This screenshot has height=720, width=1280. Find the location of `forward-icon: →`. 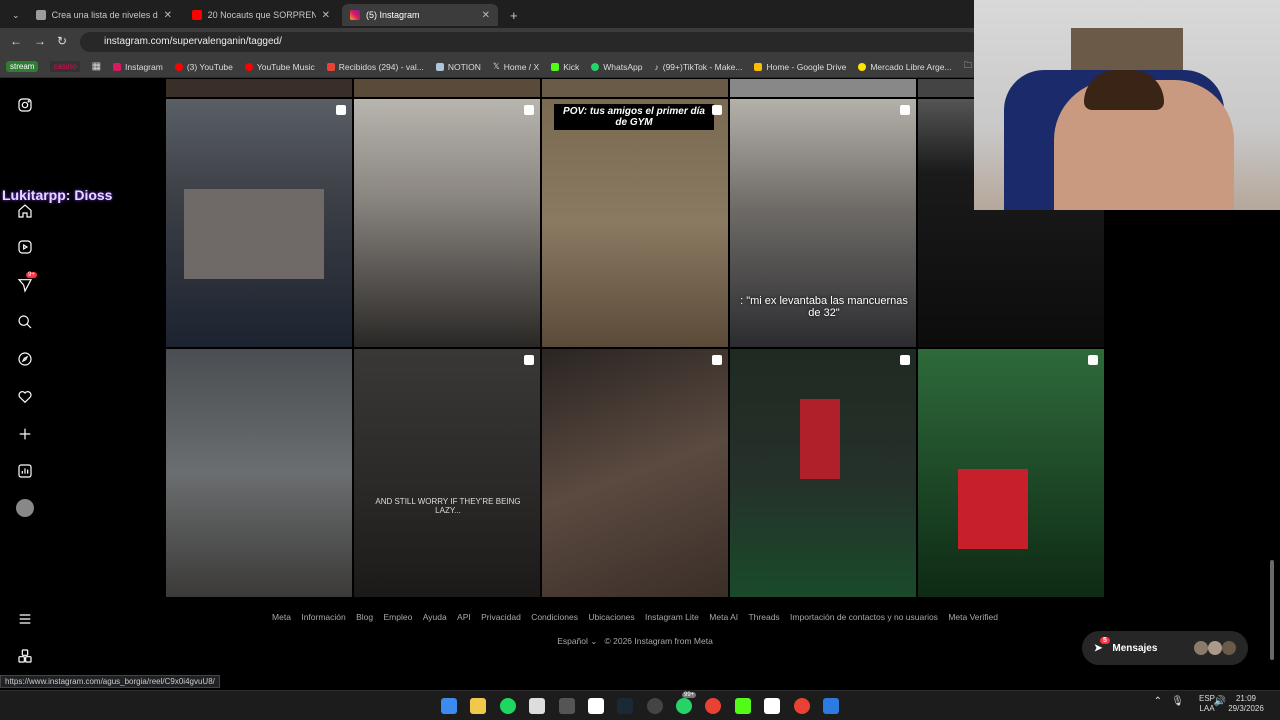

forward-icon: → is located at coordinates (40, 41).